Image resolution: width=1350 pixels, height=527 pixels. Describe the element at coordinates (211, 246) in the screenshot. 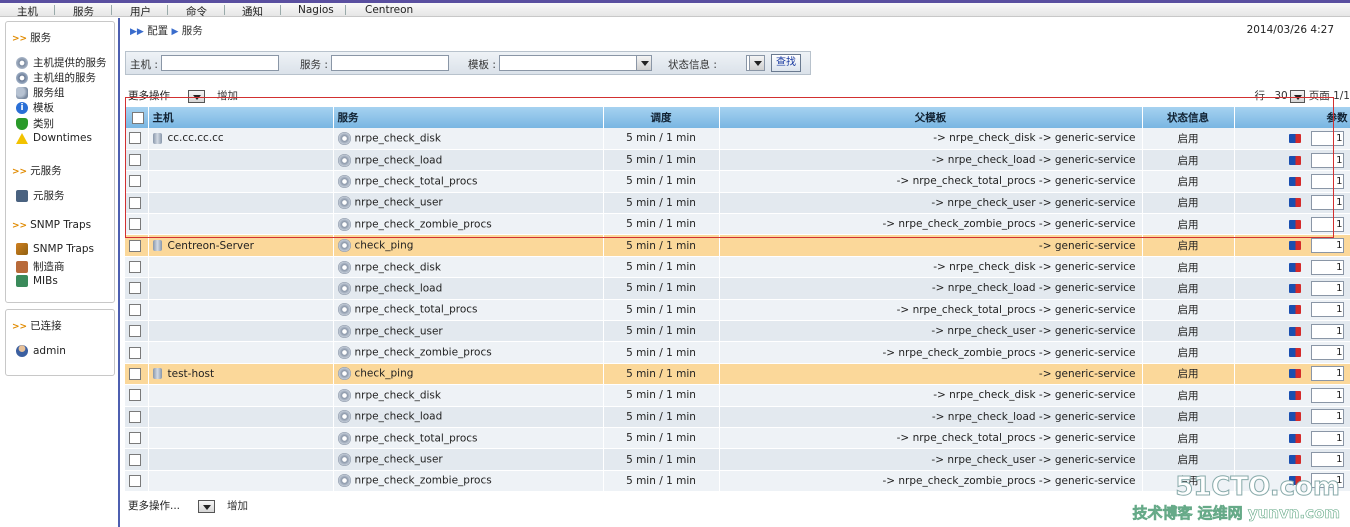

I see `host-name: Centreon-Server` at that location.